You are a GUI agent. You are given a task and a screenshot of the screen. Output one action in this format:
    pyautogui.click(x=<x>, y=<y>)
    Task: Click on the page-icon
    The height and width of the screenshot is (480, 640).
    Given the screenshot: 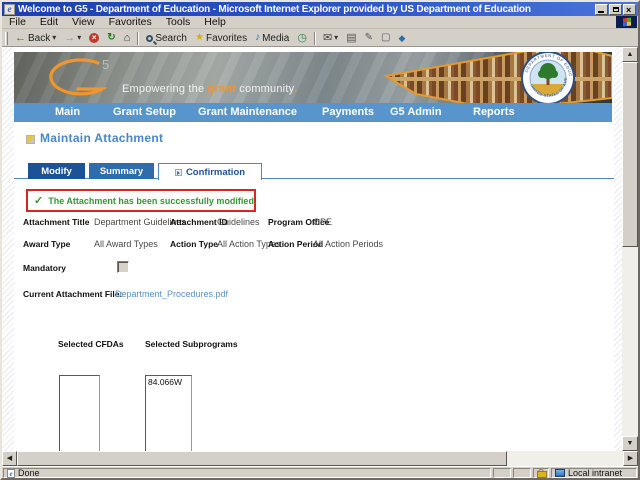 What is the action you would take?
    pyautogui.click(x=385, y=38)
    